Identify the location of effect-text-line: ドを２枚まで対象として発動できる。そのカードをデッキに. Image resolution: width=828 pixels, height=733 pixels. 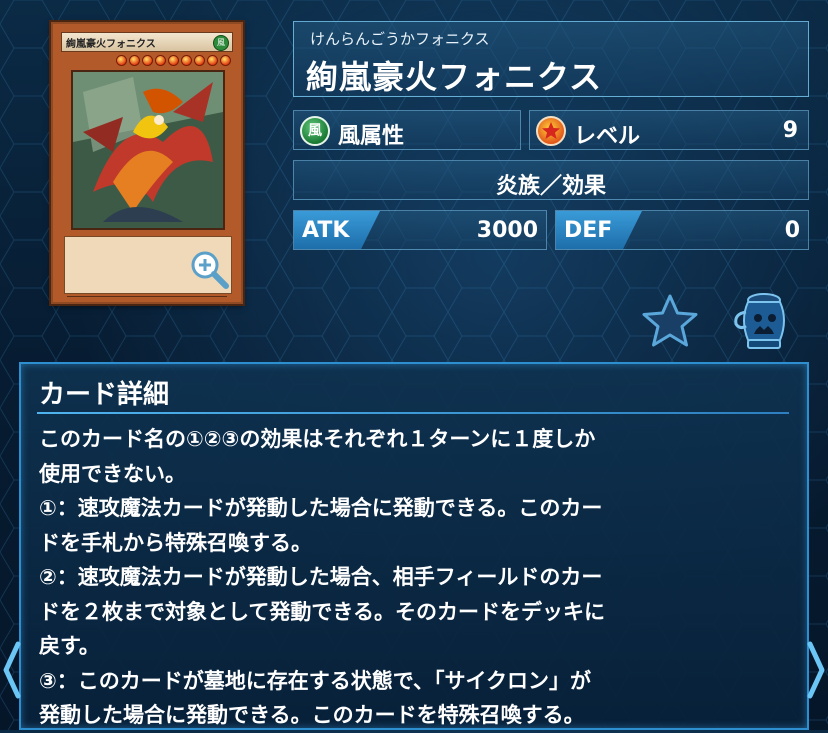
(322, 611).